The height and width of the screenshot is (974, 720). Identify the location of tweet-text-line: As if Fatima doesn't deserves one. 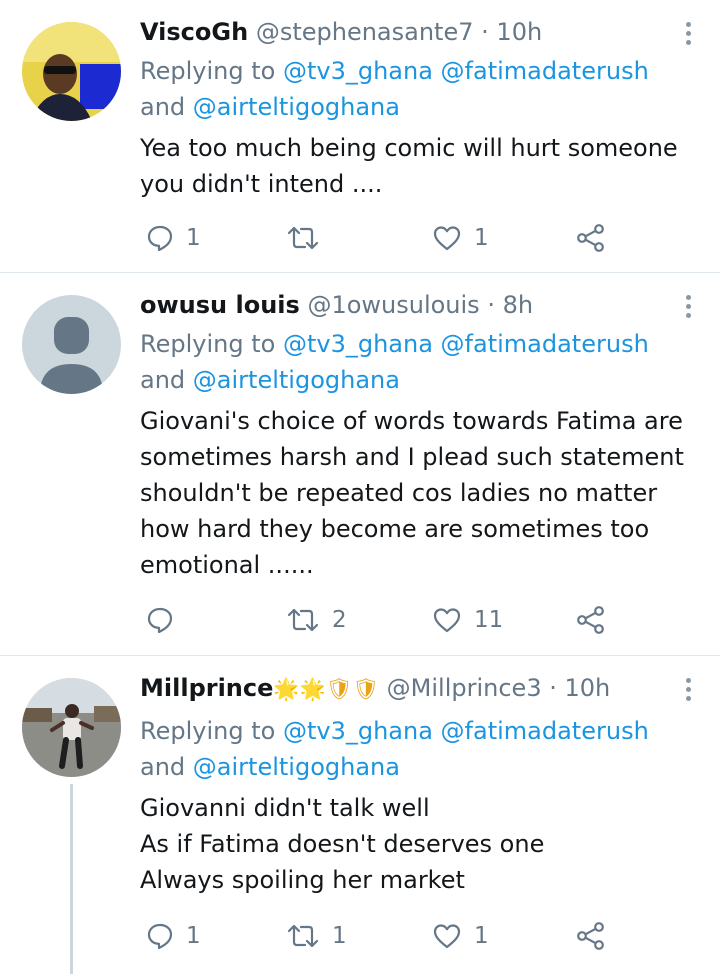
(342, 844).